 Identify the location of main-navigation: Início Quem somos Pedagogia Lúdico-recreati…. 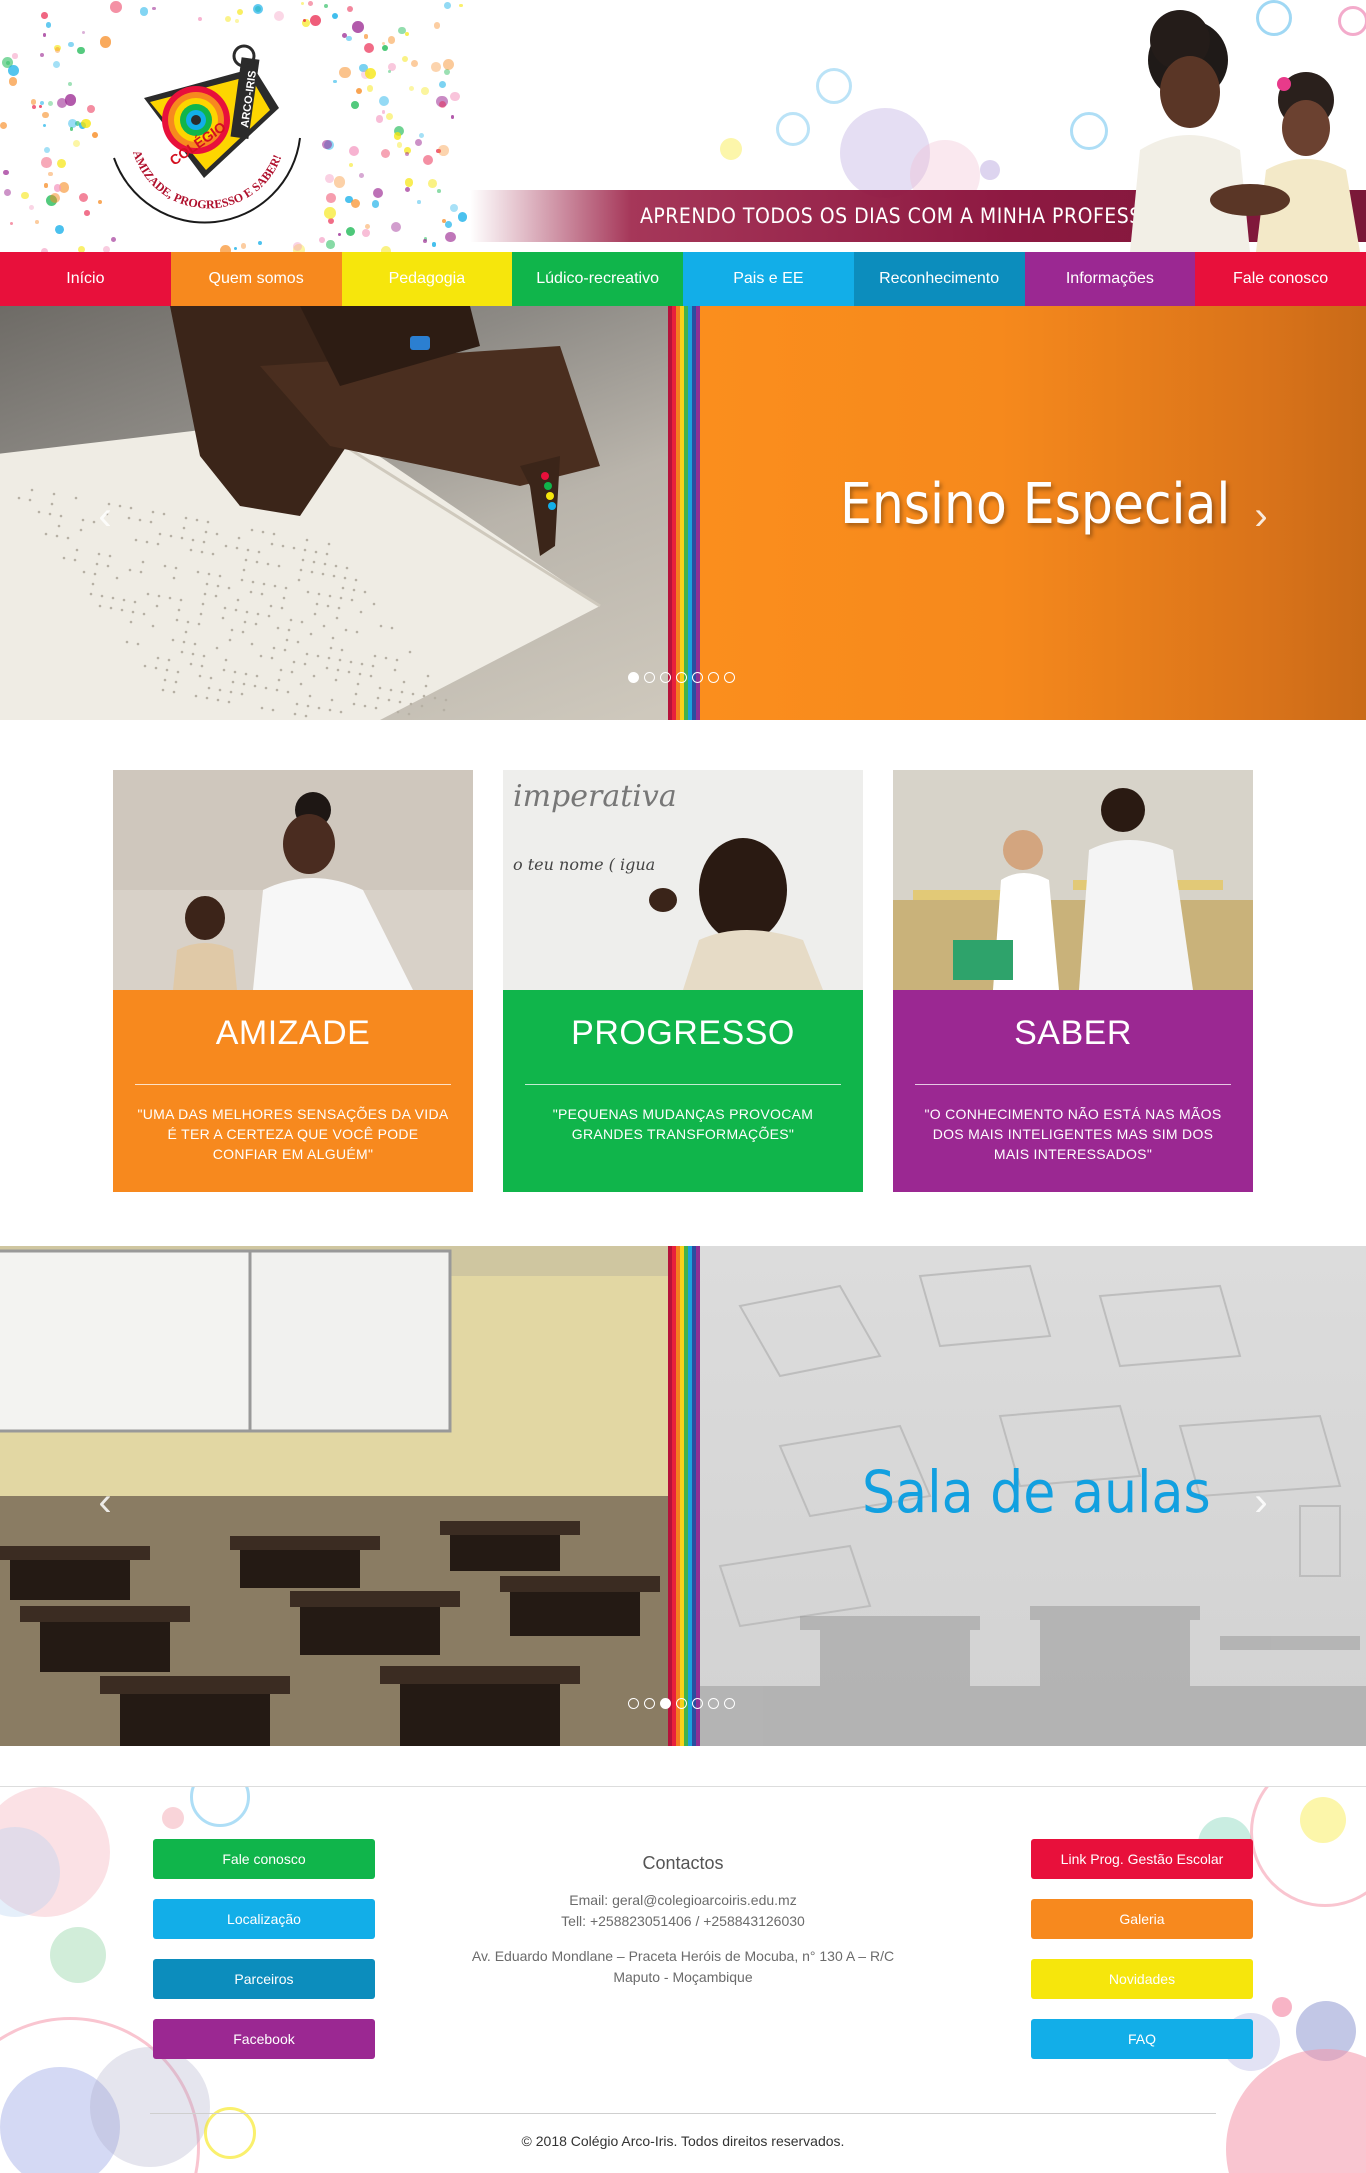
(683, 279).